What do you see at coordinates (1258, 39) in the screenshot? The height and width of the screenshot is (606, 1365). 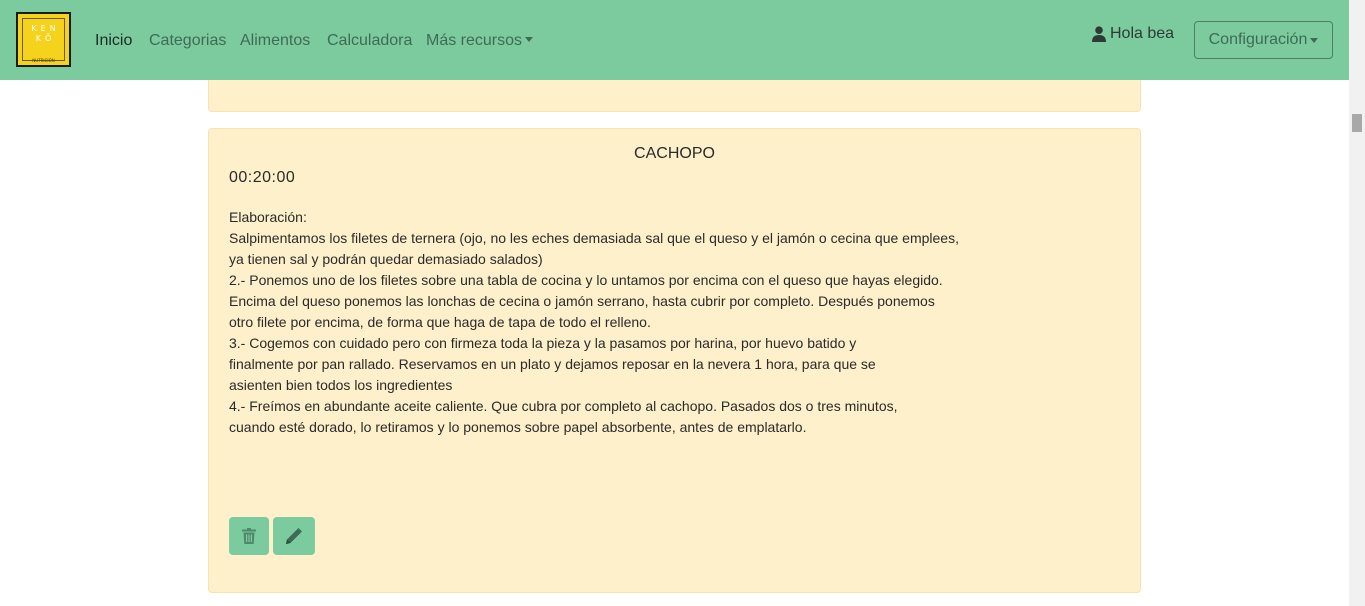 I see `config-label: Configuración` at bounding box center [1258, 39].